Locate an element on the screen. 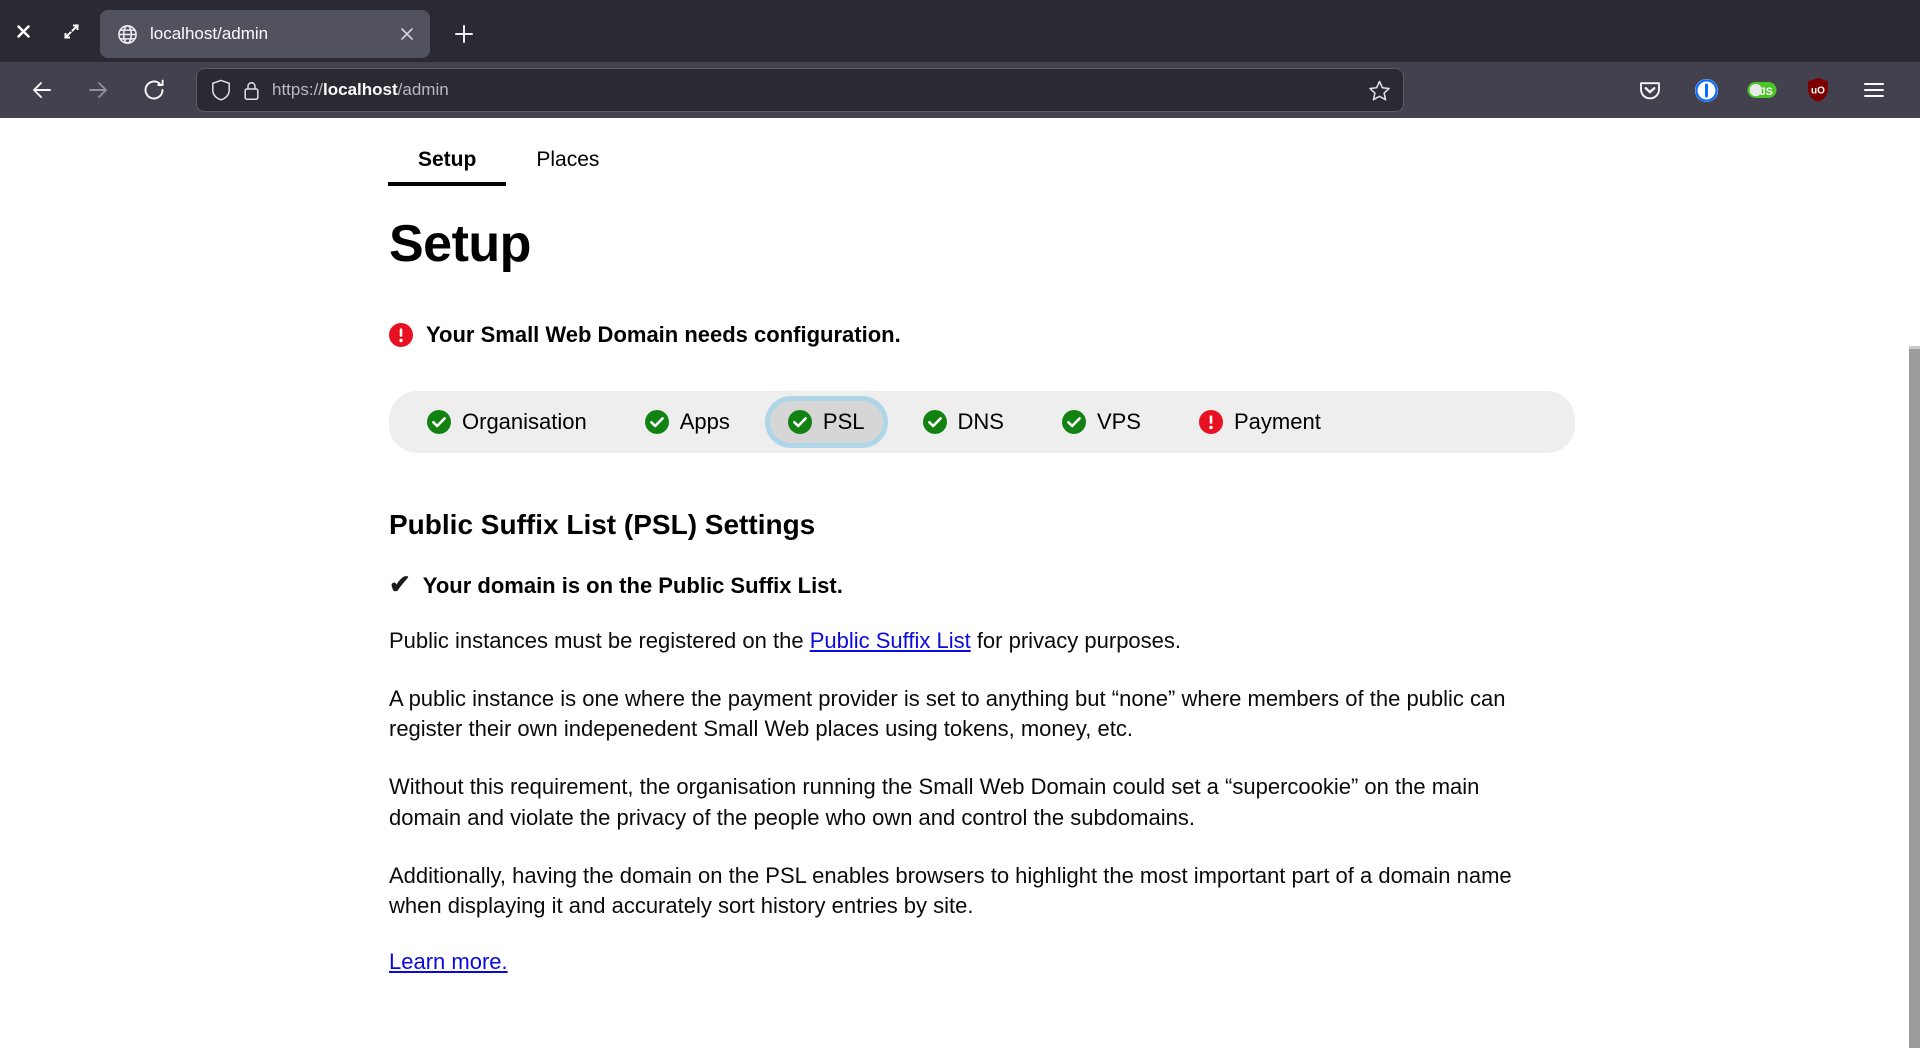  section-heading: Public Suffix List (PSL) Settings is located at coordinates (602, 524).